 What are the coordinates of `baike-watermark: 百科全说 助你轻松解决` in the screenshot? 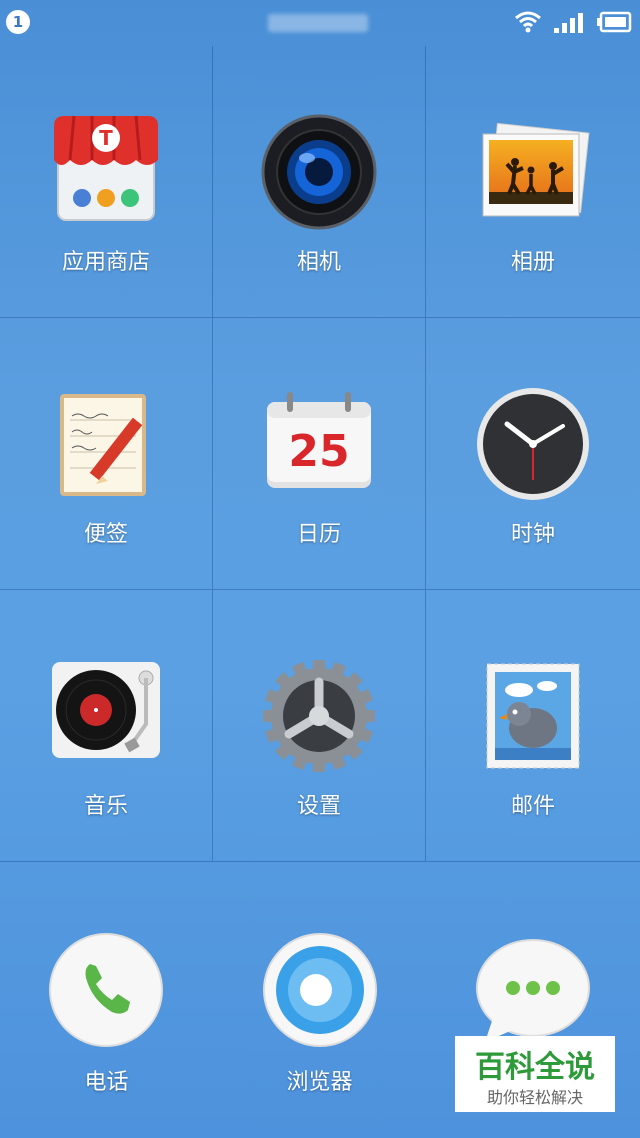 It's located at (535, 1074).